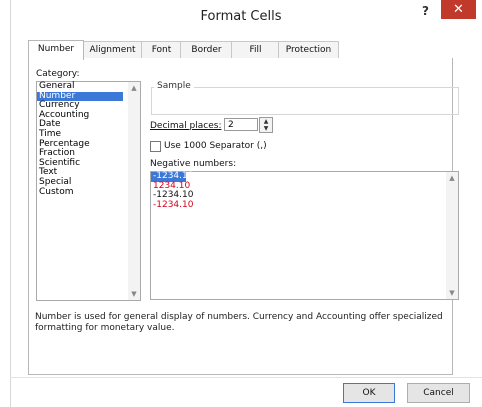  What do you see at coordinates (241, 124) in the screenshot?
I see `decimal-places-input: 2` at bounding box center [241, 124].